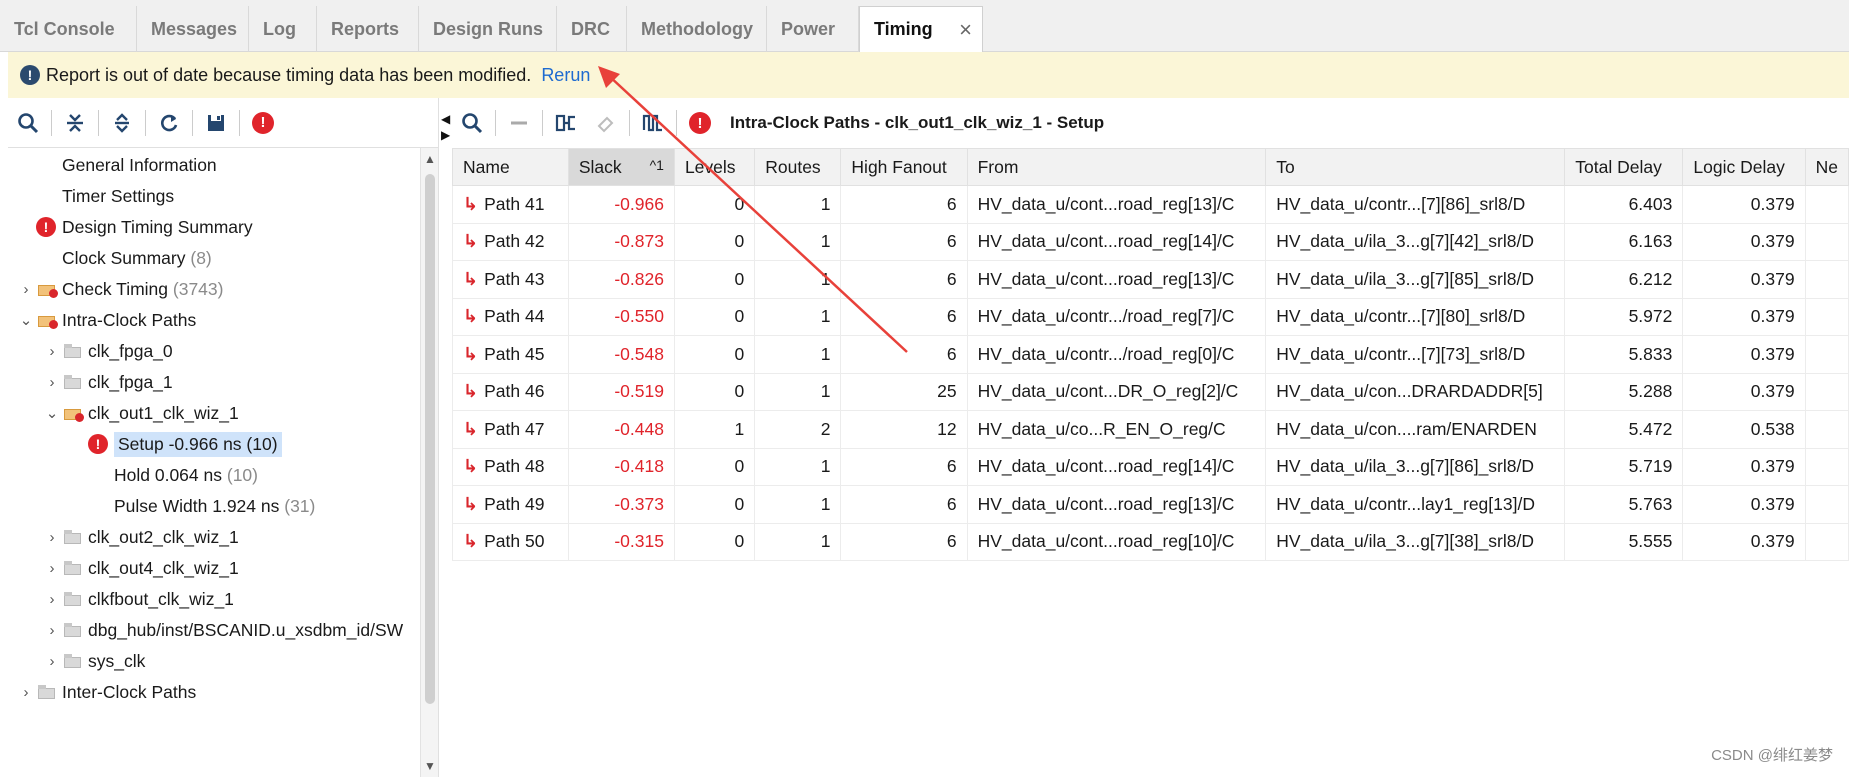 This screenshot has width=1849, height=777. What do you see at coordinates (1415, 466) in the screenshot?
I see `cell-to: HV_data_u/ila_3...g[7][86]_srl8/D` at bounding box center [1415, 466].